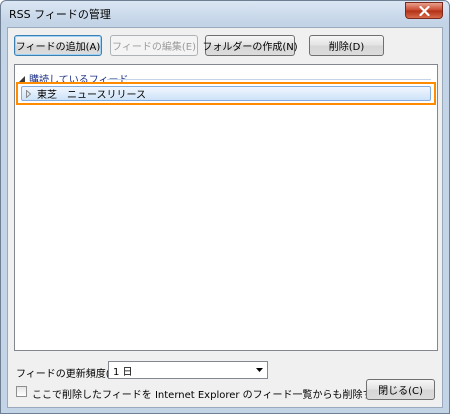 Image resolution: width=450 pixels, height=414 pixels. What do you see at coordinates (226, 93) in the screenshot?
I see `highlight-box` at bounding box center [226, 93].